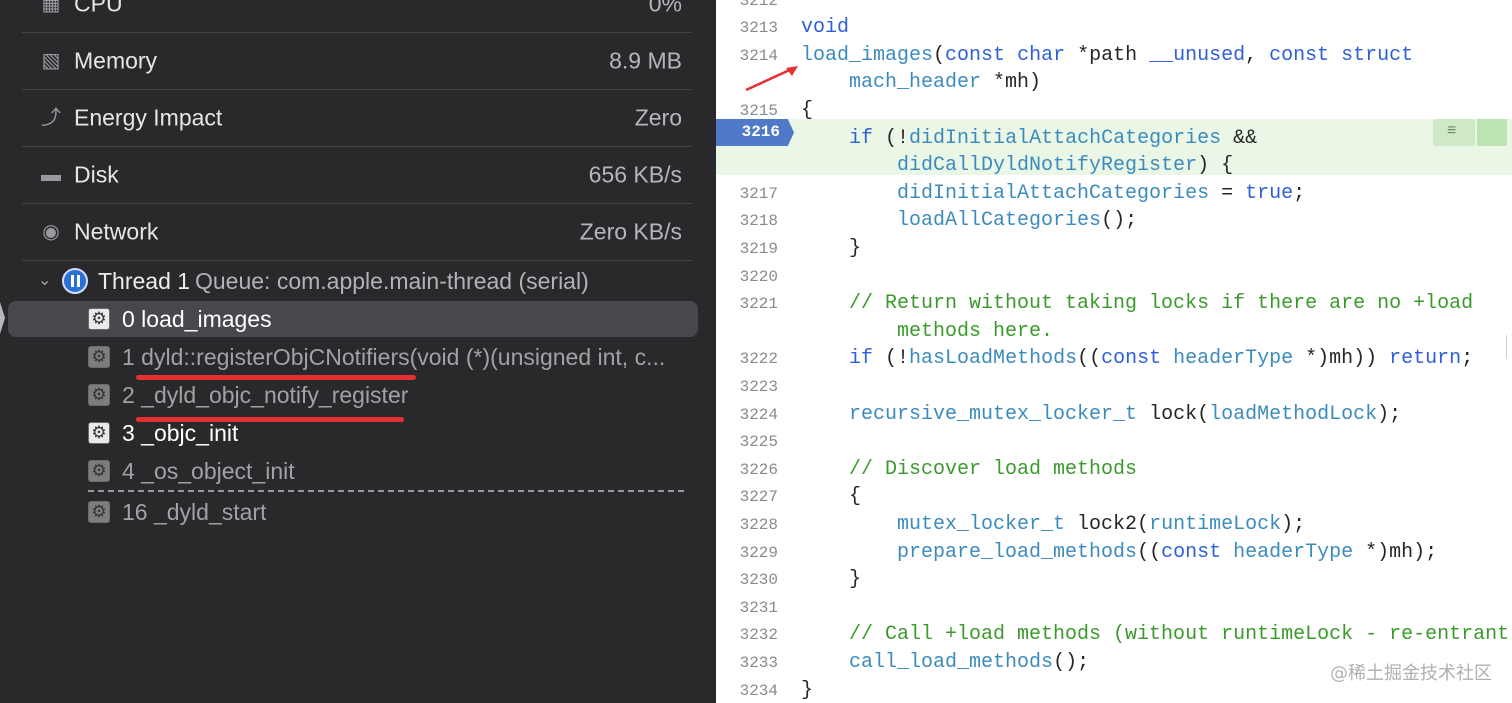  What do you see at coordinates (747, 111) in the screenshot?
I see `line-number: 3215` at bounding box center [747, 111].